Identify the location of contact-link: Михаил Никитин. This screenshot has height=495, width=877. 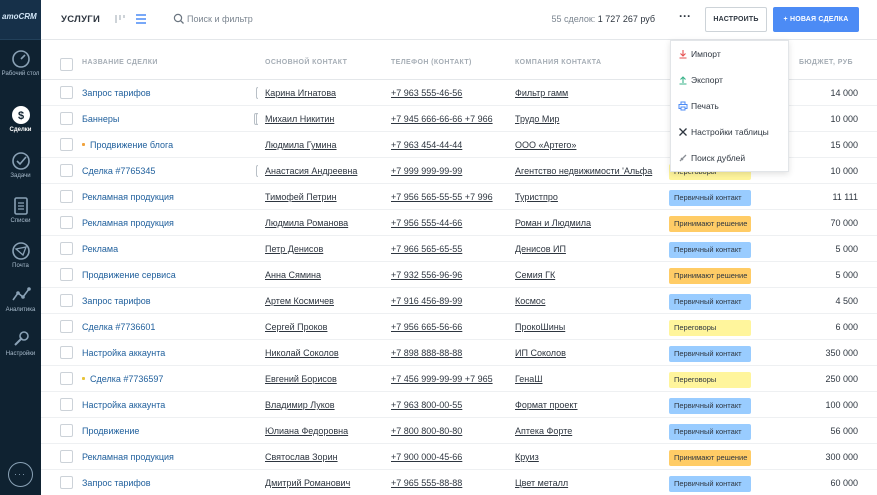
(325, 119).